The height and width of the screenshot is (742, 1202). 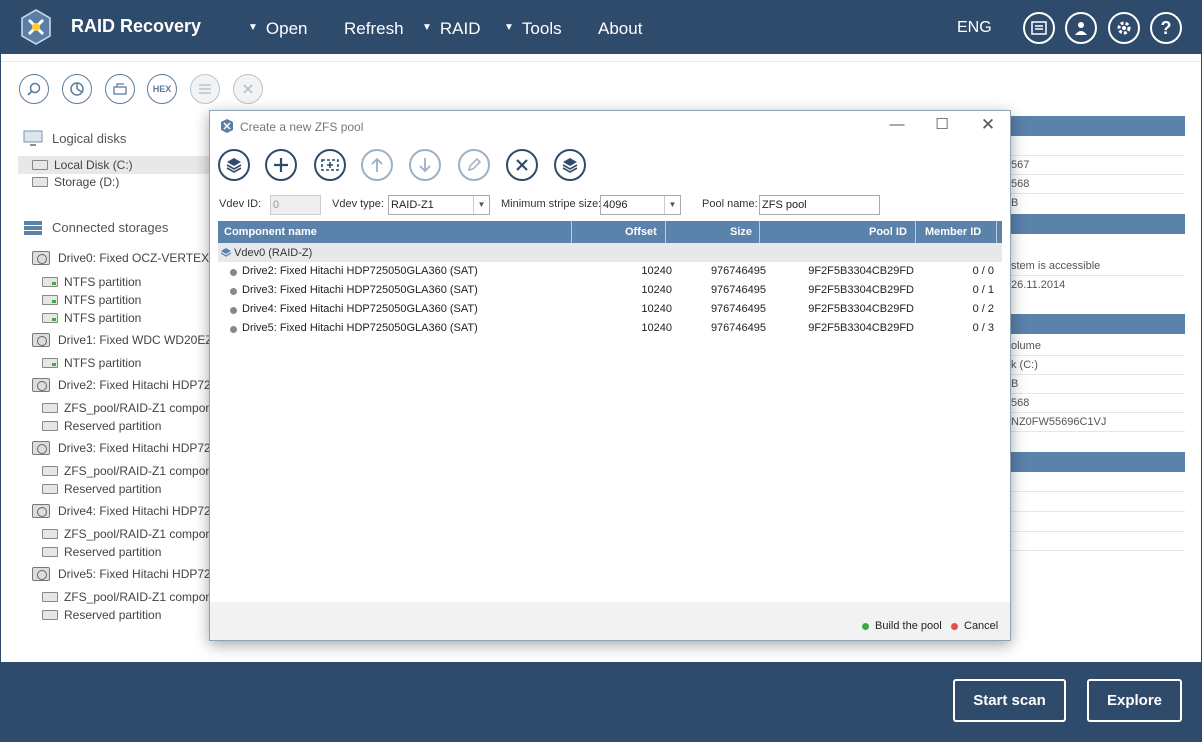 I want to click on menu-tools: ▼ Tools, so click(x=533, y=29).